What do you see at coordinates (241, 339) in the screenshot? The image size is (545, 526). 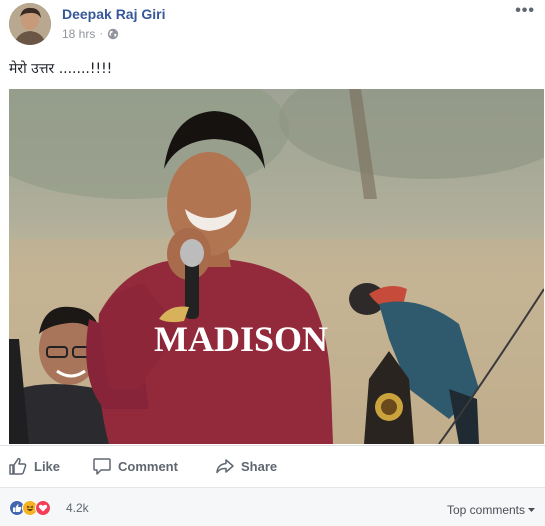 I see `photo-shirt-text: MADISON` at bounding box center [241, 339].